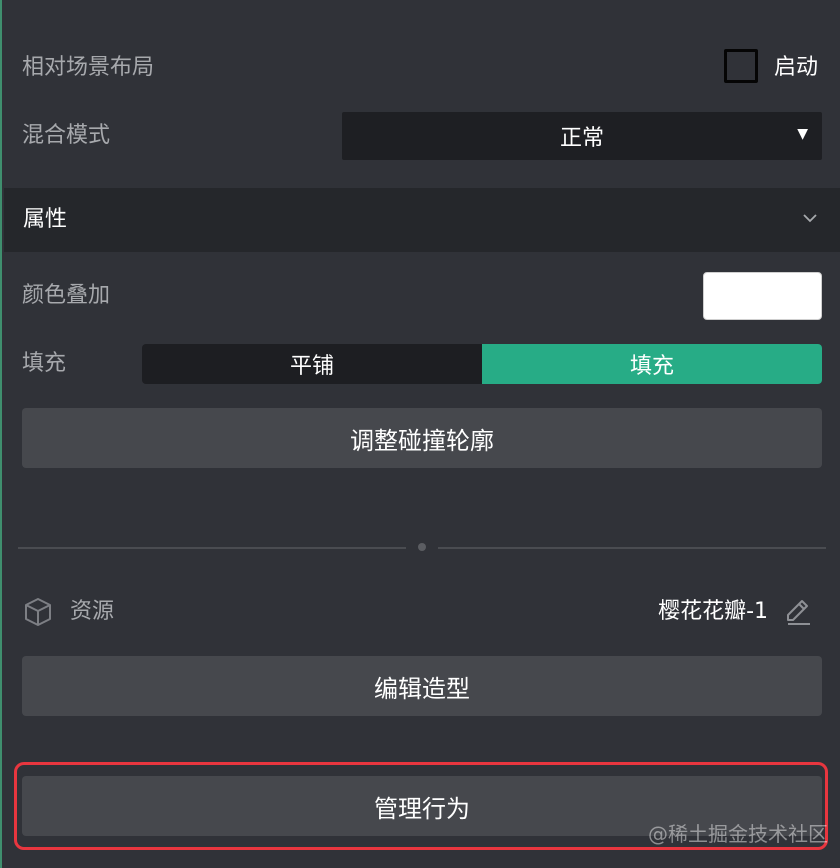  I want to click on caret-down-icon: ▼, so click(802, 134).